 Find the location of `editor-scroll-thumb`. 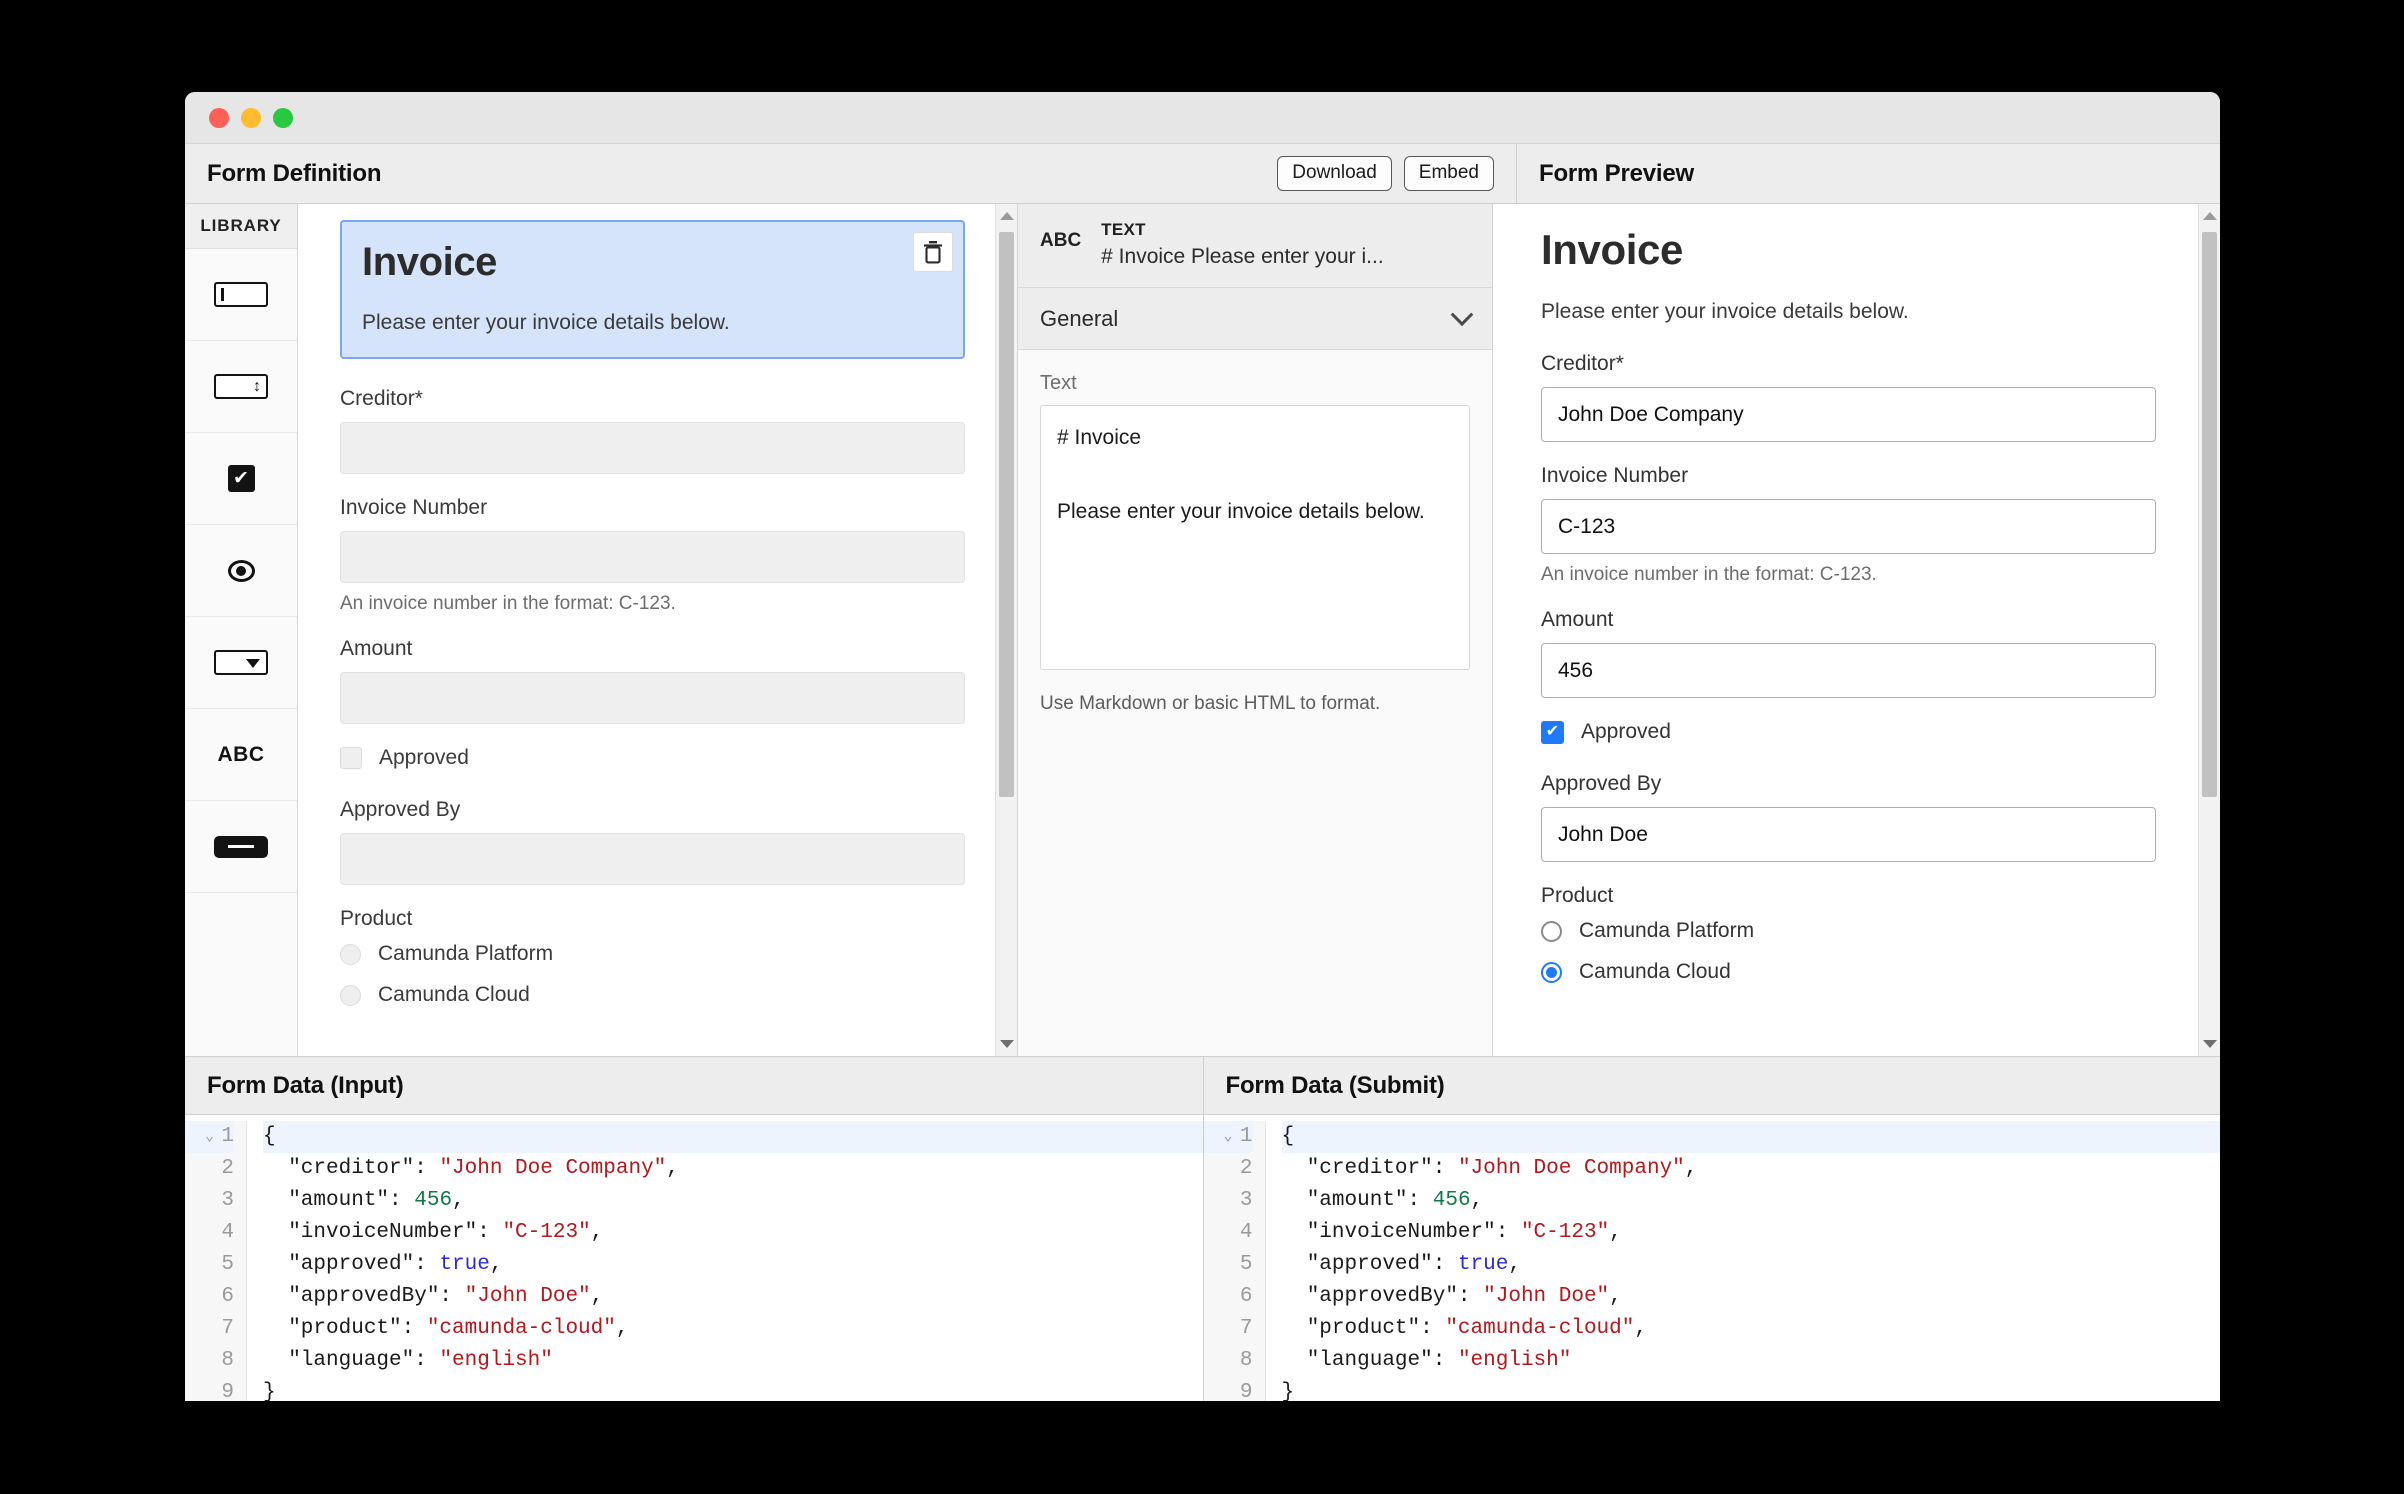

editor-scroll-thumb is located at coordinates (1006, 514).